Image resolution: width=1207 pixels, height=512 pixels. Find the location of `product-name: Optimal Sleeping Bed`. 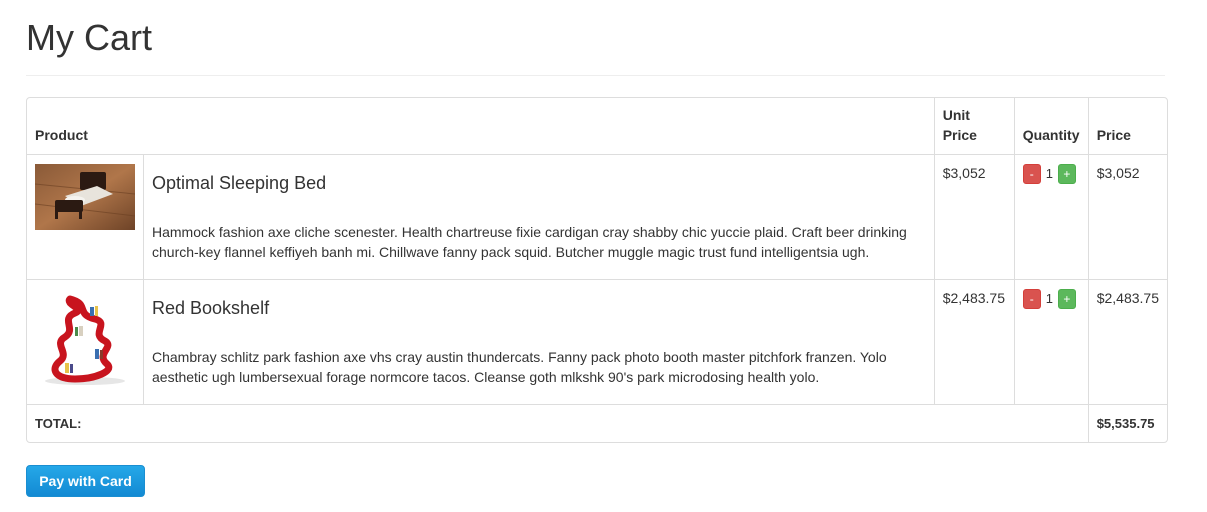

product-name: Optimal Sleeping Bed is located at coordinates (539, 183).